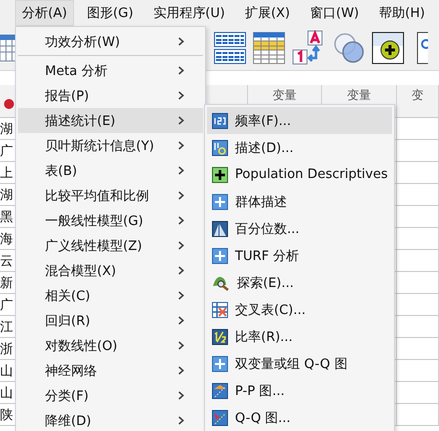  Describe the element at coordinates (299, 363) in the screenshot. I see `menu-item: 双变量或组 Q-Q 图` at that location.